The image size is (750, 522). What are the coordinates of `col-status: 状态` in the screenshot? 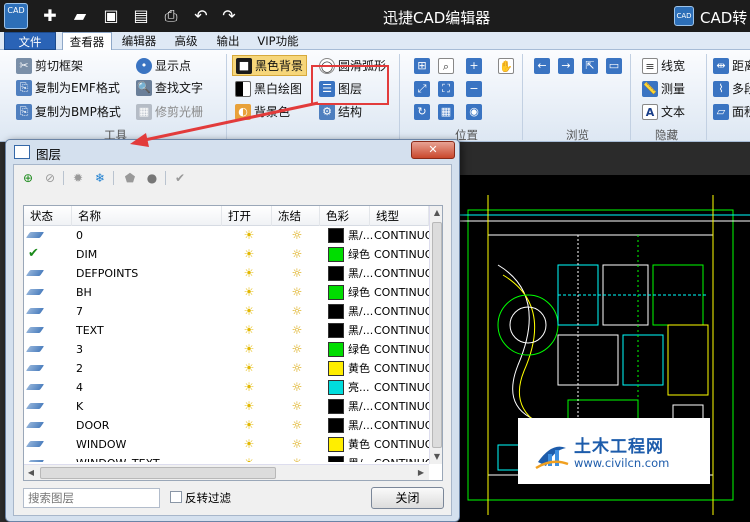 It's located at (48, 216).